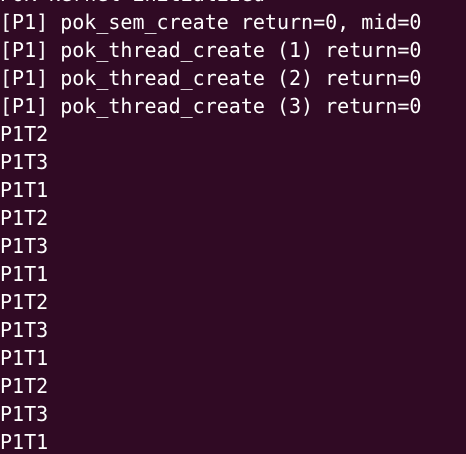 The width and height of the screenshot is (466, 454). What do you see at coordinates (211, 22) in the screenshot?
I see `terminal-line: [P1] pok_sem_create return=0, mid=0` at bounding box center [211, 22].